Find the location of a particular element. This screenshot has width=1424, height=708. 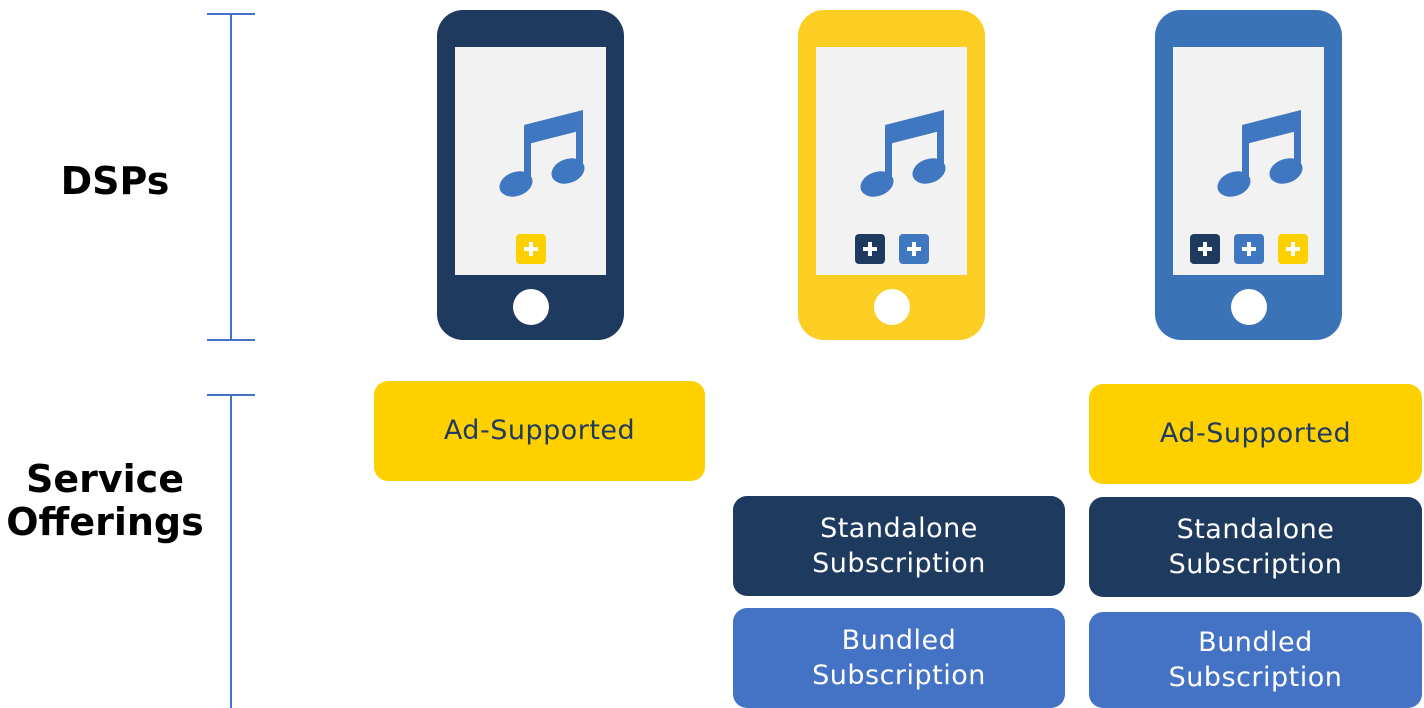

service-offerings-label: Service Offerings is located at coordinates (105, 500).